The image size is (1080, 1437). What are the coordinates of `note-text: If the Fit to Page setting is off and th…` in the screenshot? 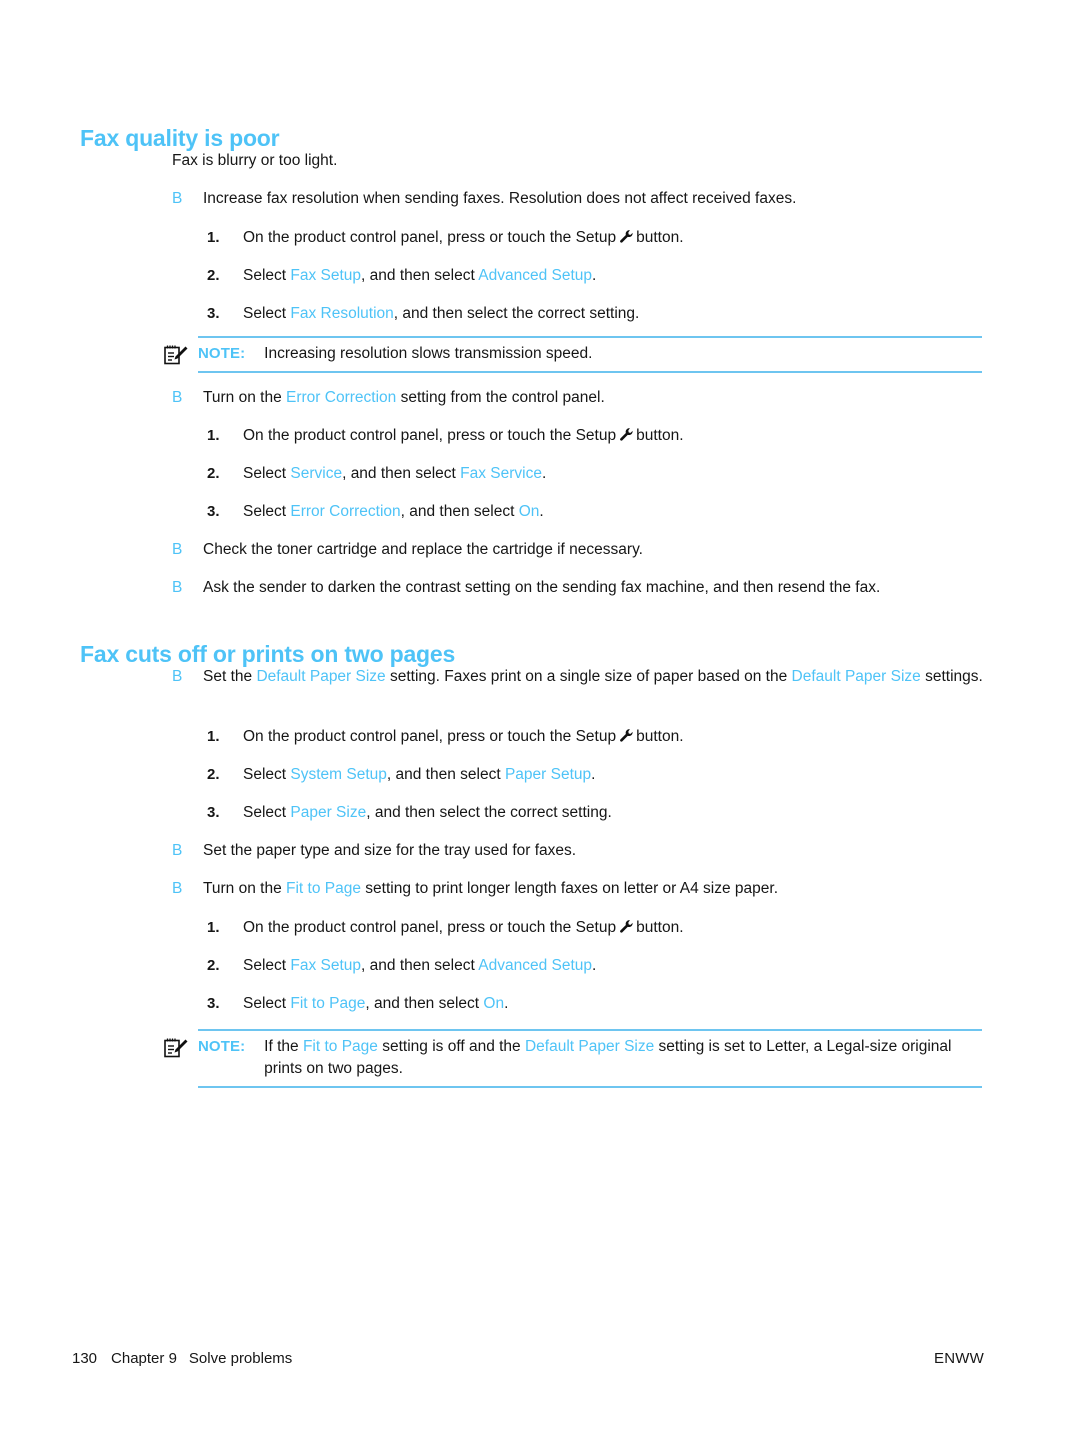 It's located at (608, 1057).